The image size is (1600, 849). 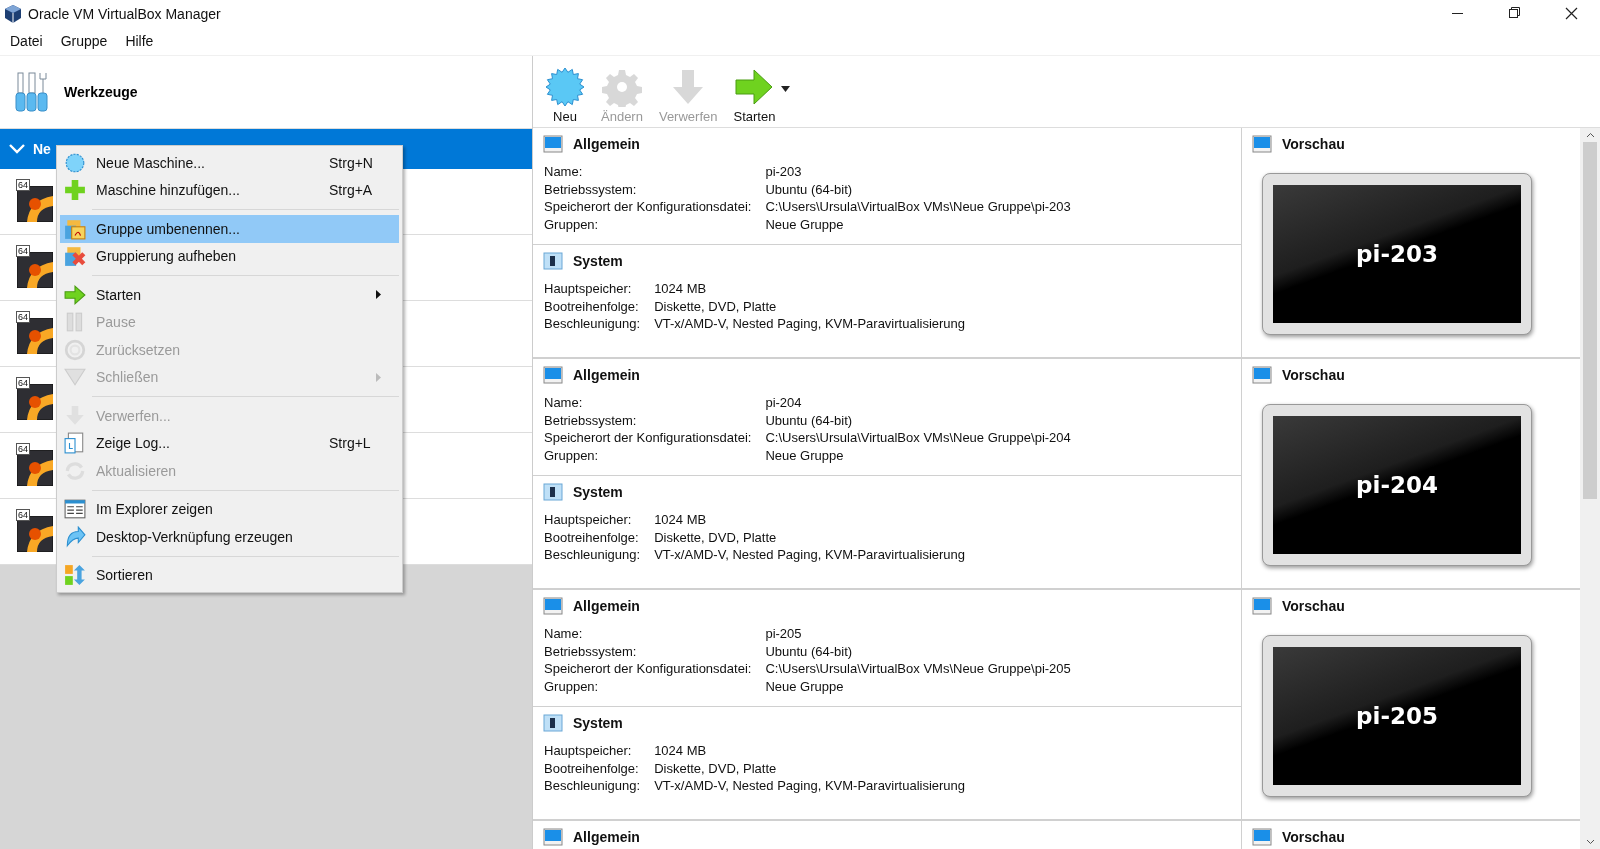 What do you see at coordinates (918, 207) in the screenshot?
I see `field-value: C:\Users\Ursula\VirtualBox VMs\Neue Gruppe\pi-203` at bounding box center [918, 207].